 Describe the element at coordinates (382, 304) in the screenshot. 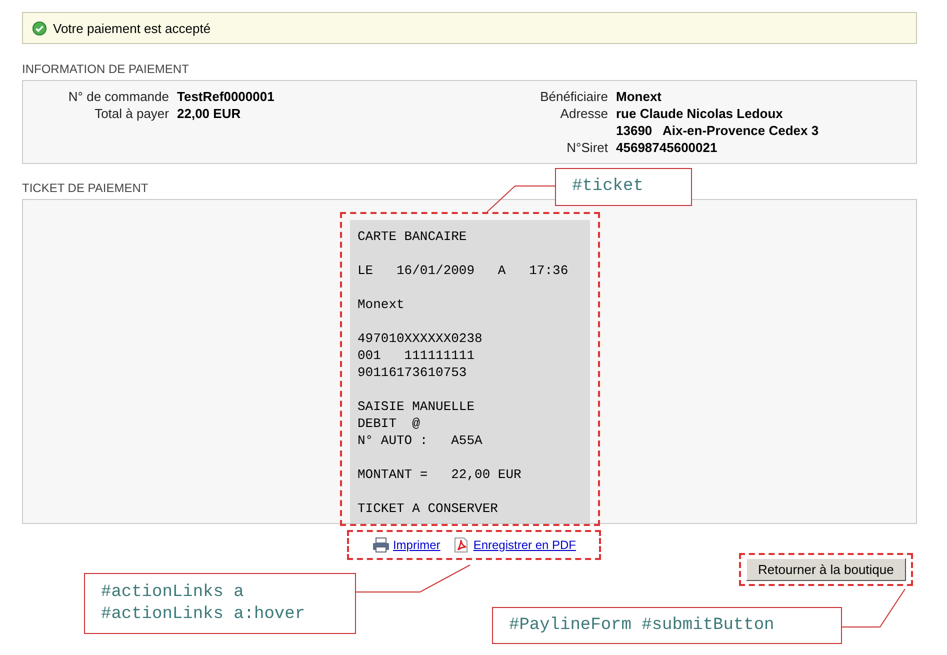

I see `receipt-line: Monext` at that location.